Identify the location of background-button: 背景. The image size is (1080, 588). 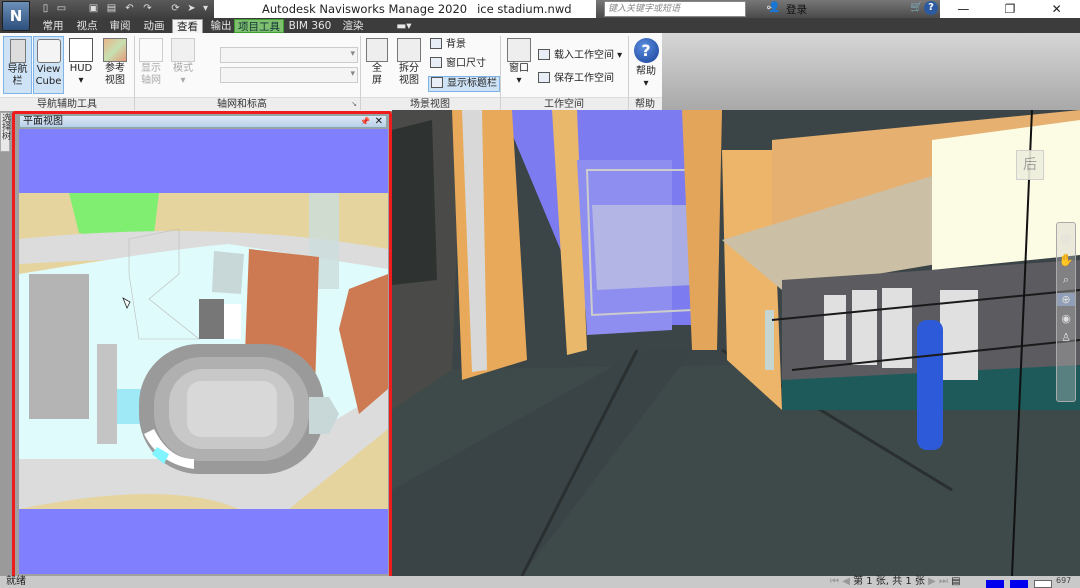
(448, 45).